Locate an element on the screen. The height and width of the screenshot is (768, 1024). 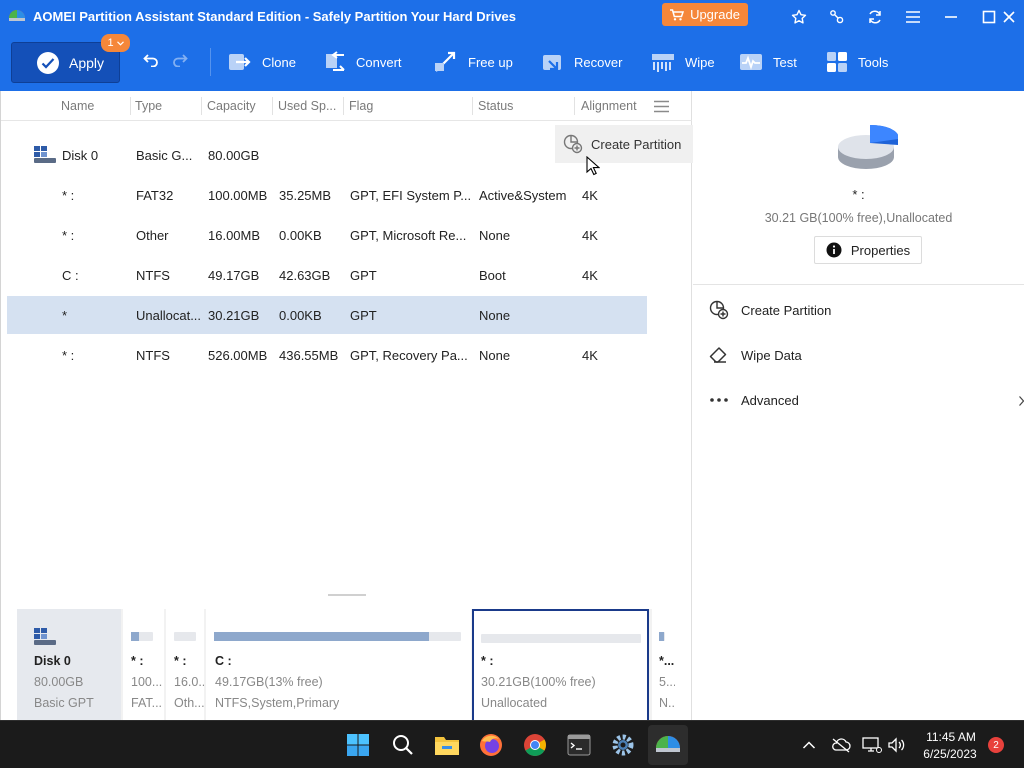
wipe-button: Wipe is located at coordinates (683, 62).